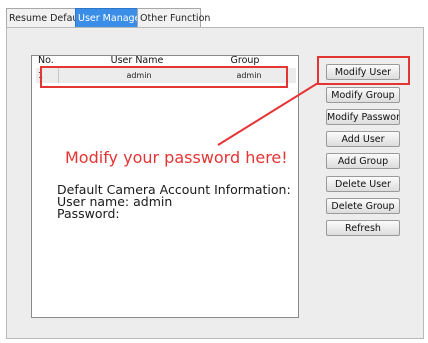 This screenshot has width=428, height=343. What do you see at coordinates (46, 60) in the screenshot?
I see `column-header-no: No.` at bounding box center [46, 60].